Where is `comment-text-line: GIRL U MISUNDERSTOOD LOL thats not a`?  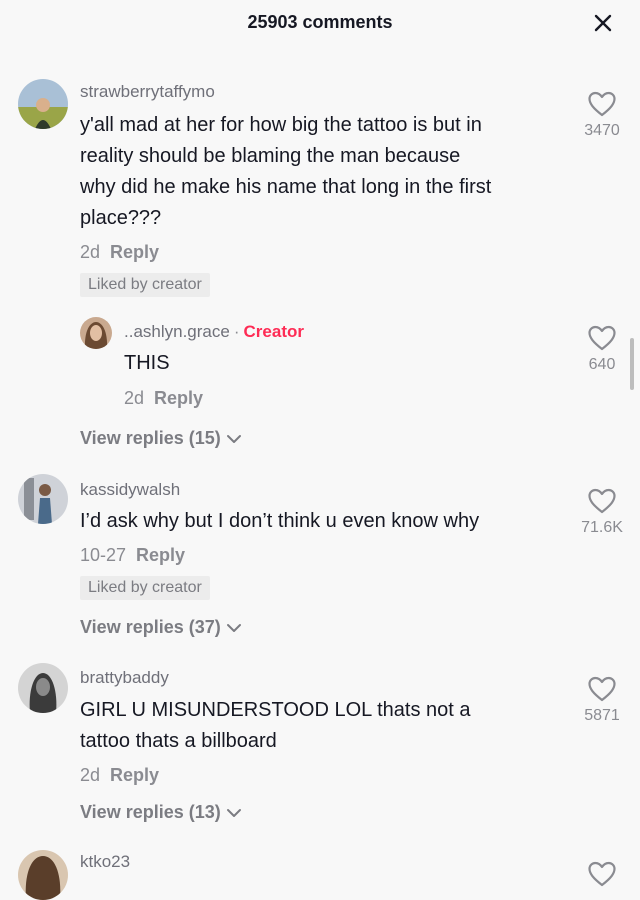 comment-text-line: GIRL U MISUNDERSTOOD LOL thats not a is located at coordinates (275, 710).